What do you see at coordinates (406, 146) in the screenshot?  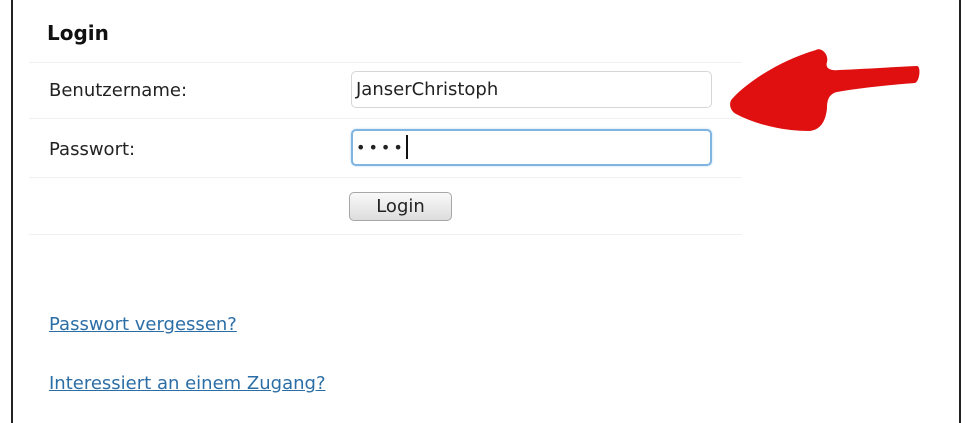 I see `text-caret` at bounding box center [406, 146].